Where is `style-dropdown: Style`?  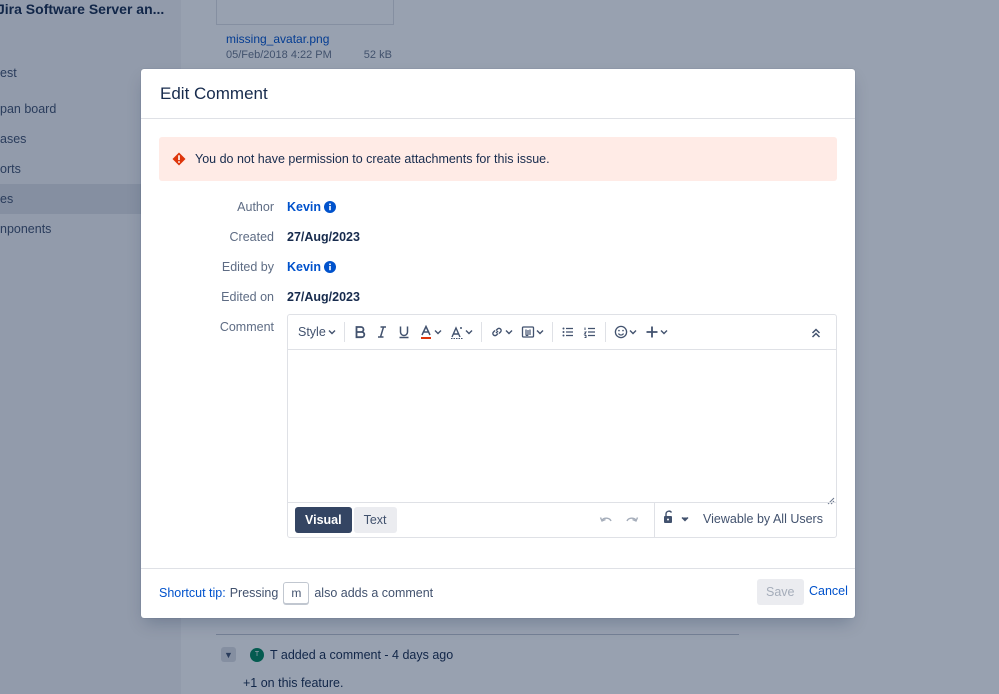 style-dropdown: Style is located at coordinates (317, 332).